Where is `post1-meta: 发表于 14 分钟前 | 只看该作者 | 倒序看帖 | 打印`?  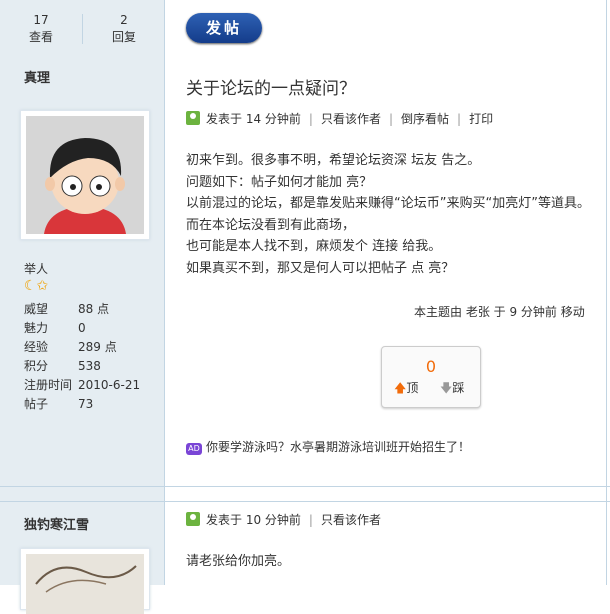 post1-meta: 发表于 14 分钟前 | 只看该作者 | 倒序看帖 | 打印 is located at coordinates (339, 119).